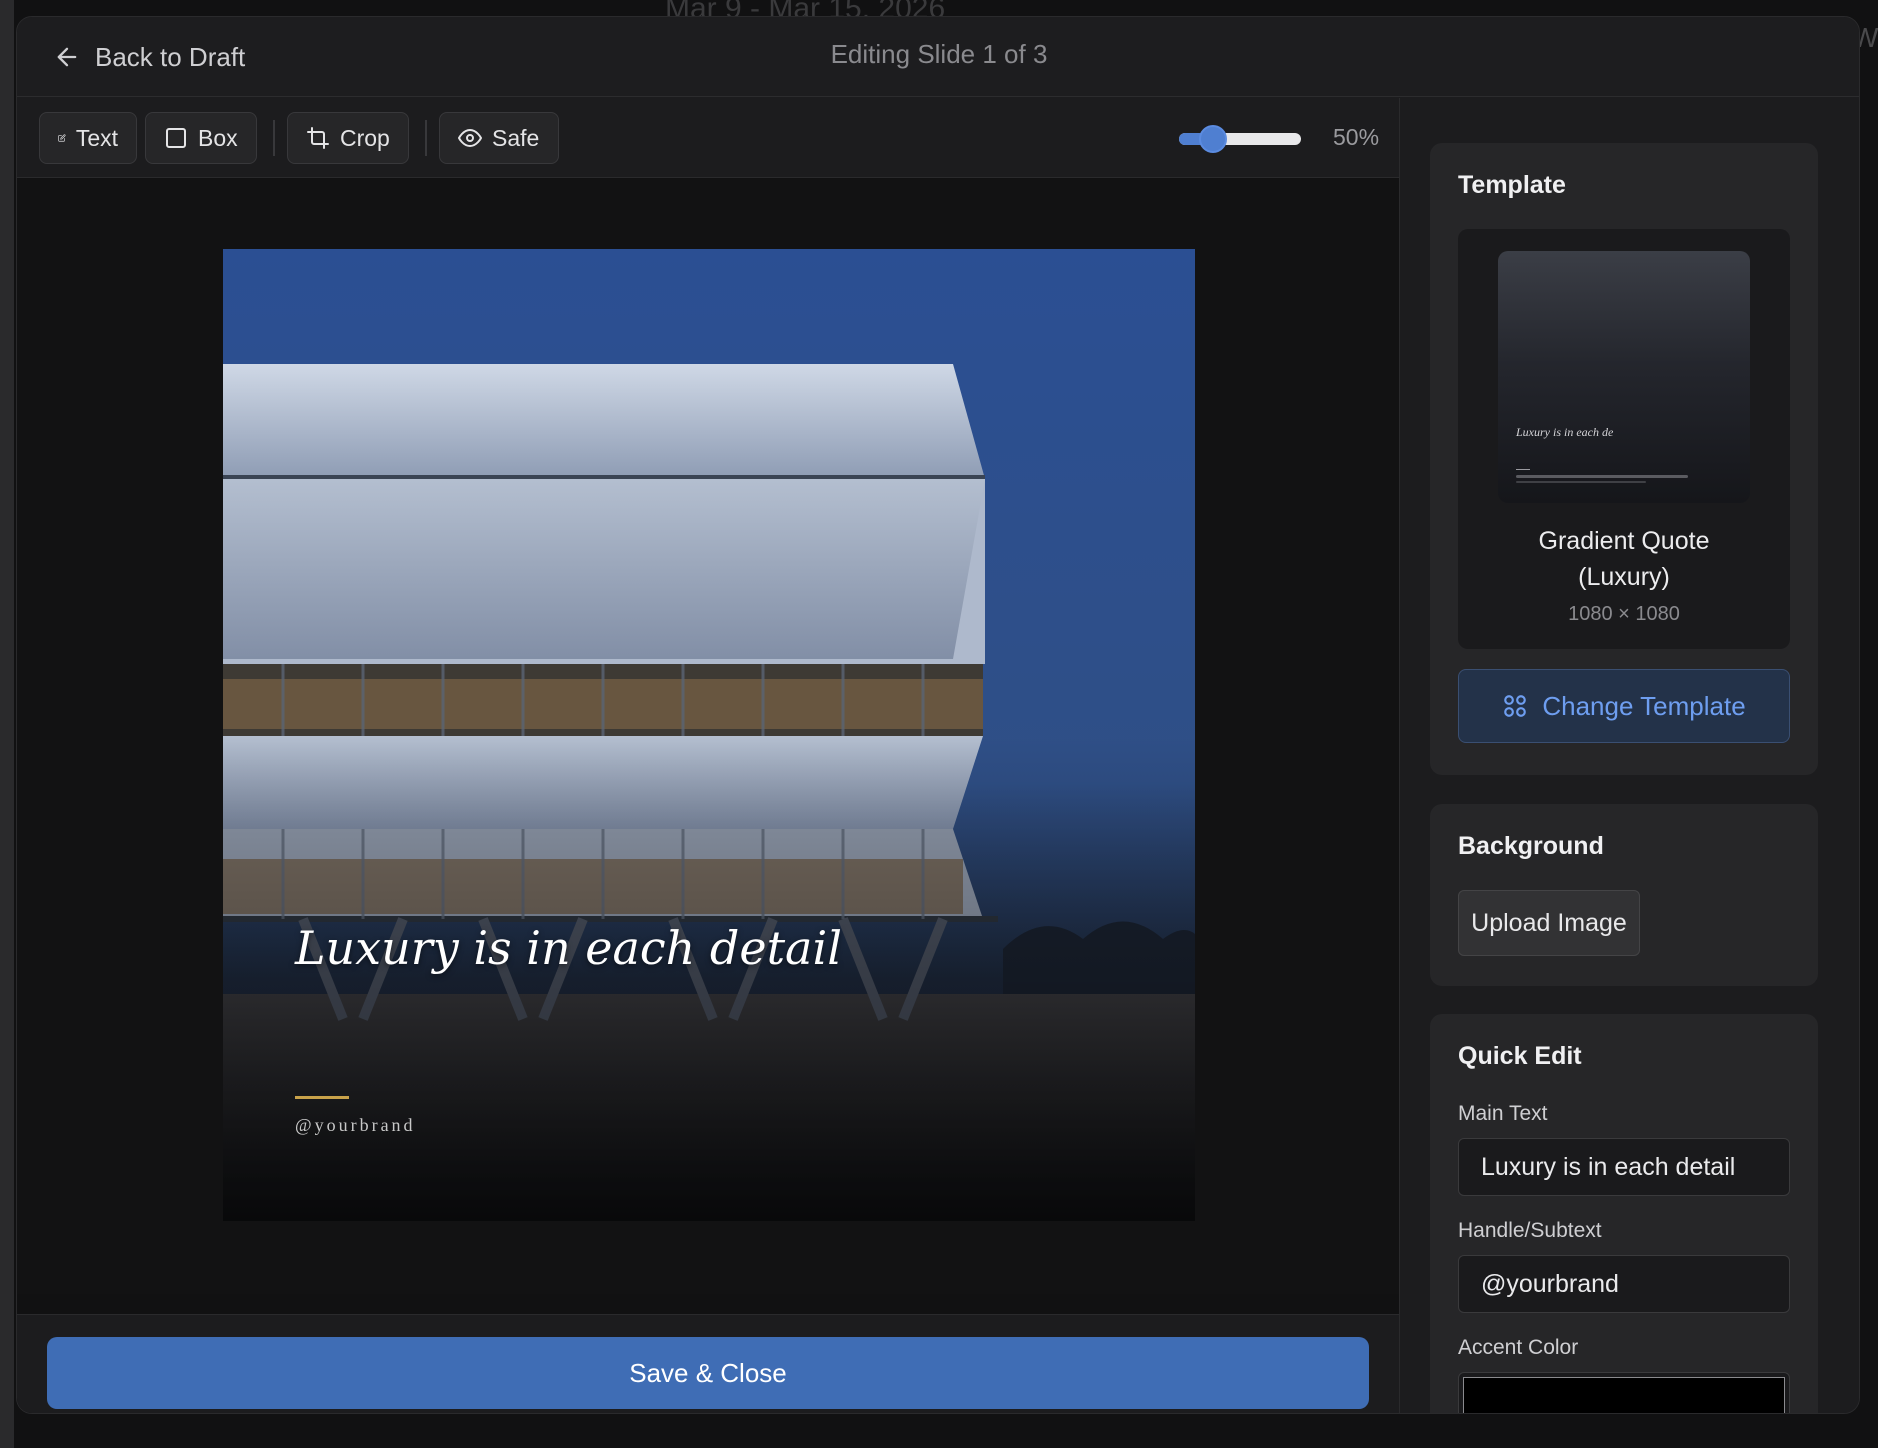  What do you see at coordinates (1624, 1284) in the screenshot?
I see `handle-subtext-input` at bounding box center [1624, 1284].